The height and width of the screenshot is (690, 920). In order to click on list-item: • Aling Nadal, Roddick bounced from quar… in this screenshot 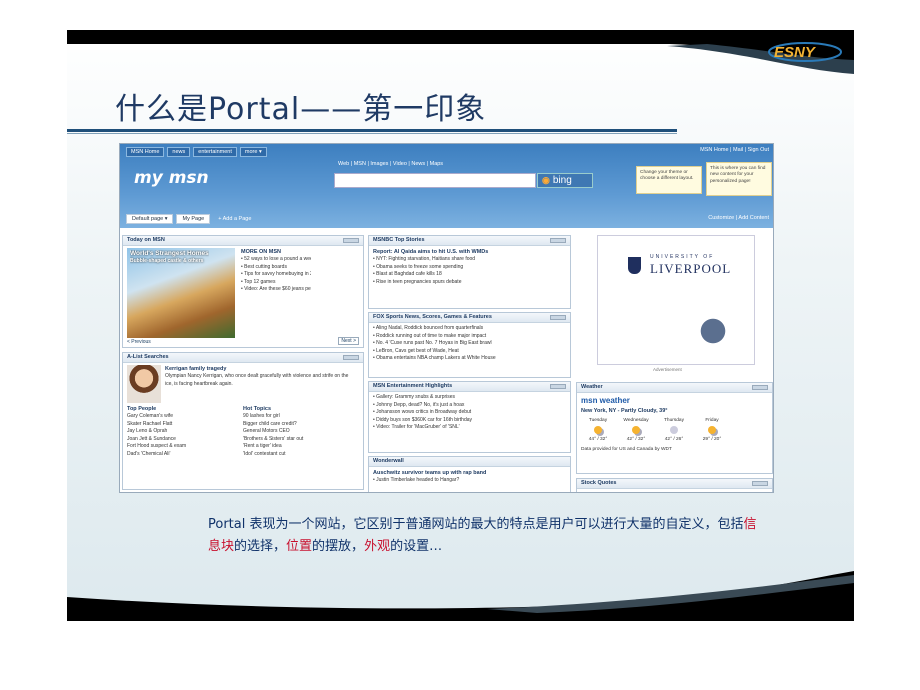, I will do `click(469, 329)`.